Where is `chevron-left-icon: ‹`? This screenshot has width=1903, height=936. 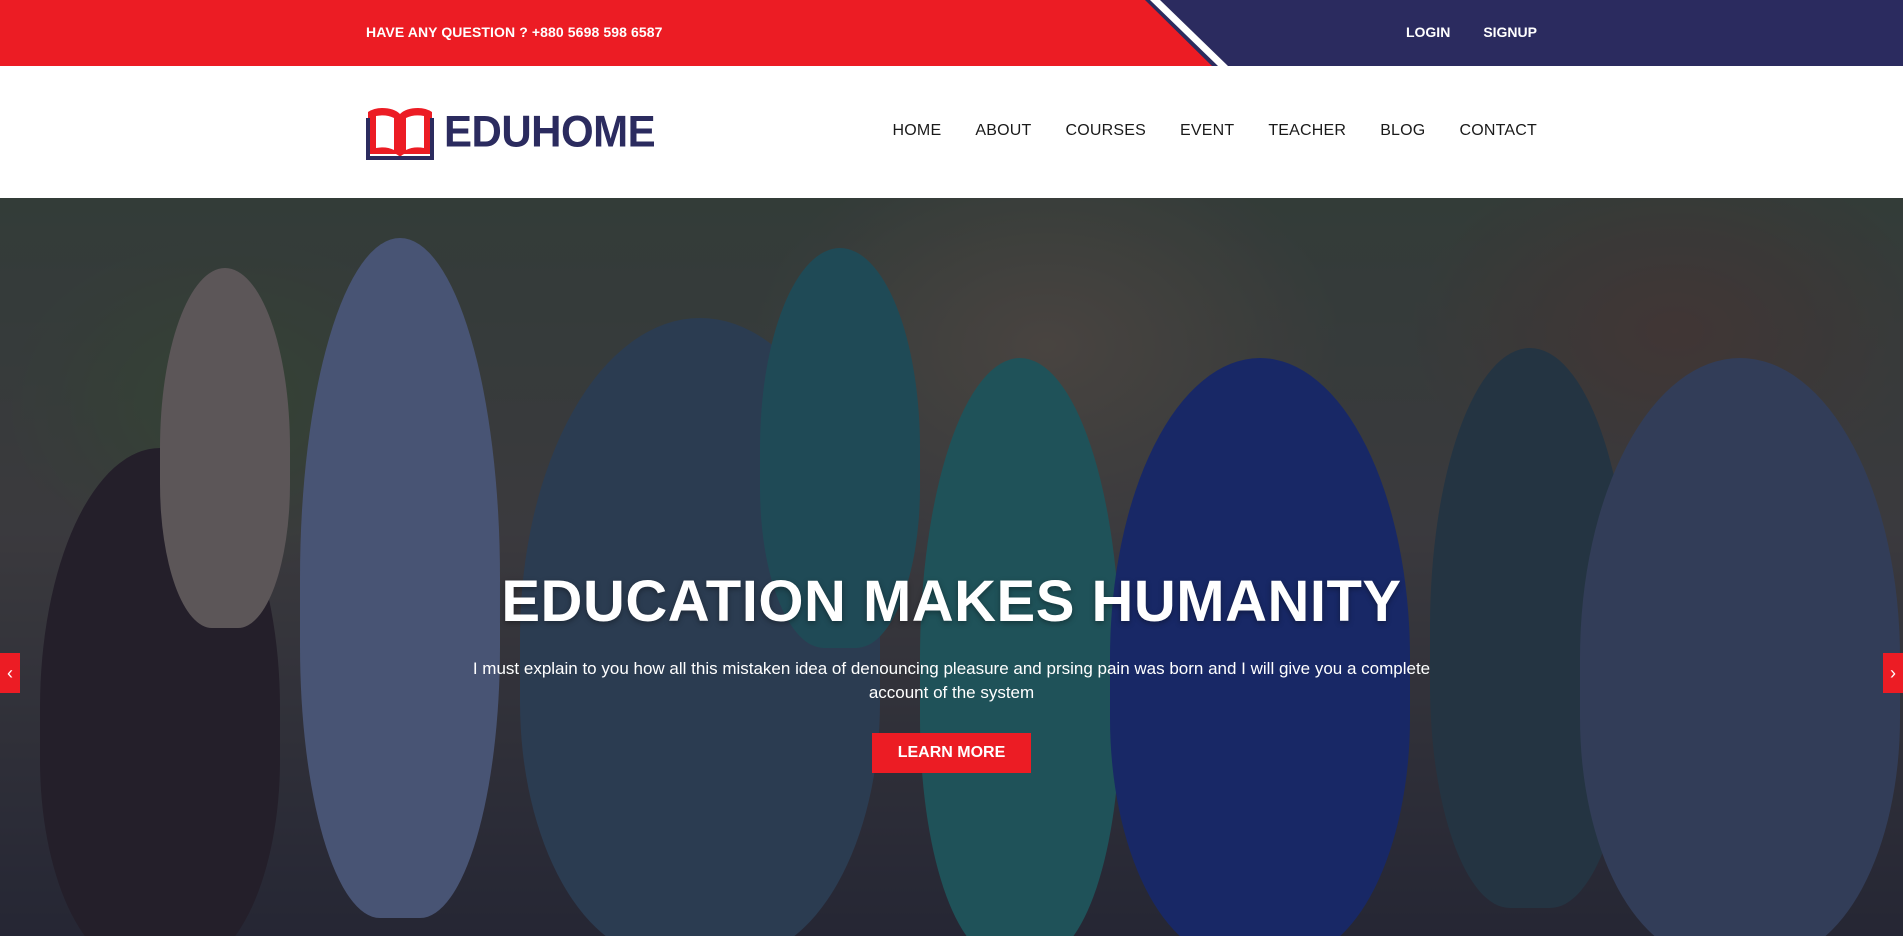
chevron-left-icon: ‹ is located at coordinates (10, 673).